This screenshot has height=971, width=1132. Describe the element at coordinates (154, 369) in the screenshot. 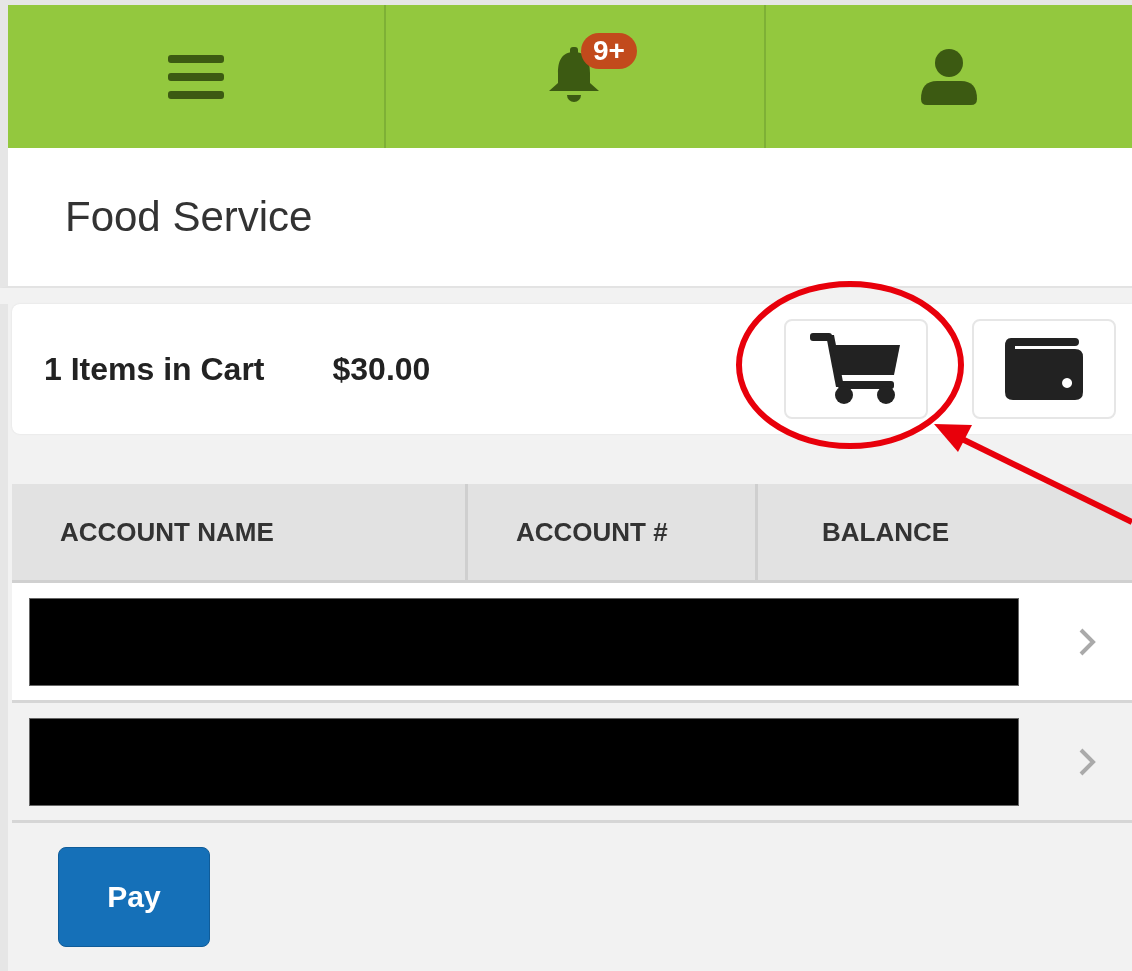

I see `cart-items-count: 1 Items in Cart` at that location.